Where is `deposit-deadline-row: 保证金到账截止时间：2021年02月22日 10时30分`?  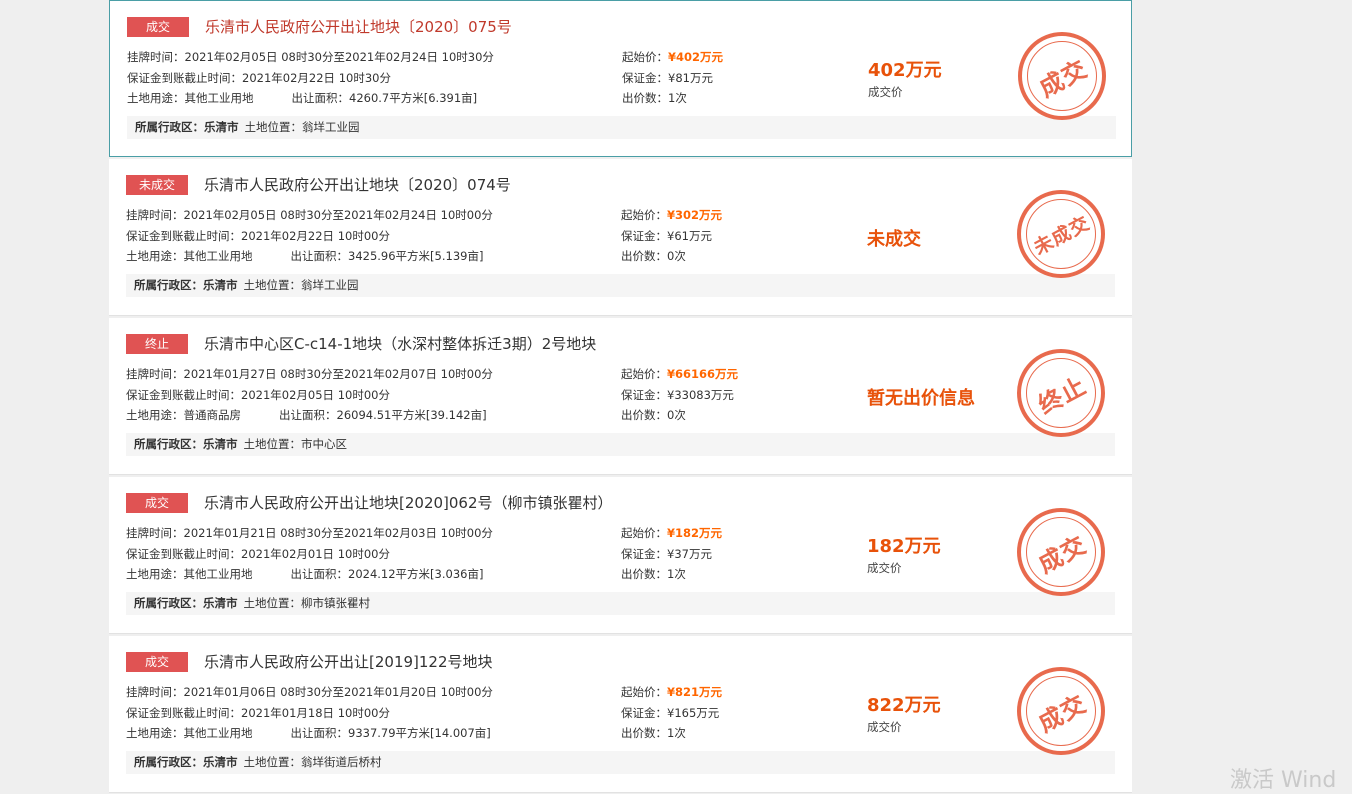 deposit-deadline-row: 保证金到账截止时间：2021年02月22日 10时30分 is located at coordinates (259, 78).